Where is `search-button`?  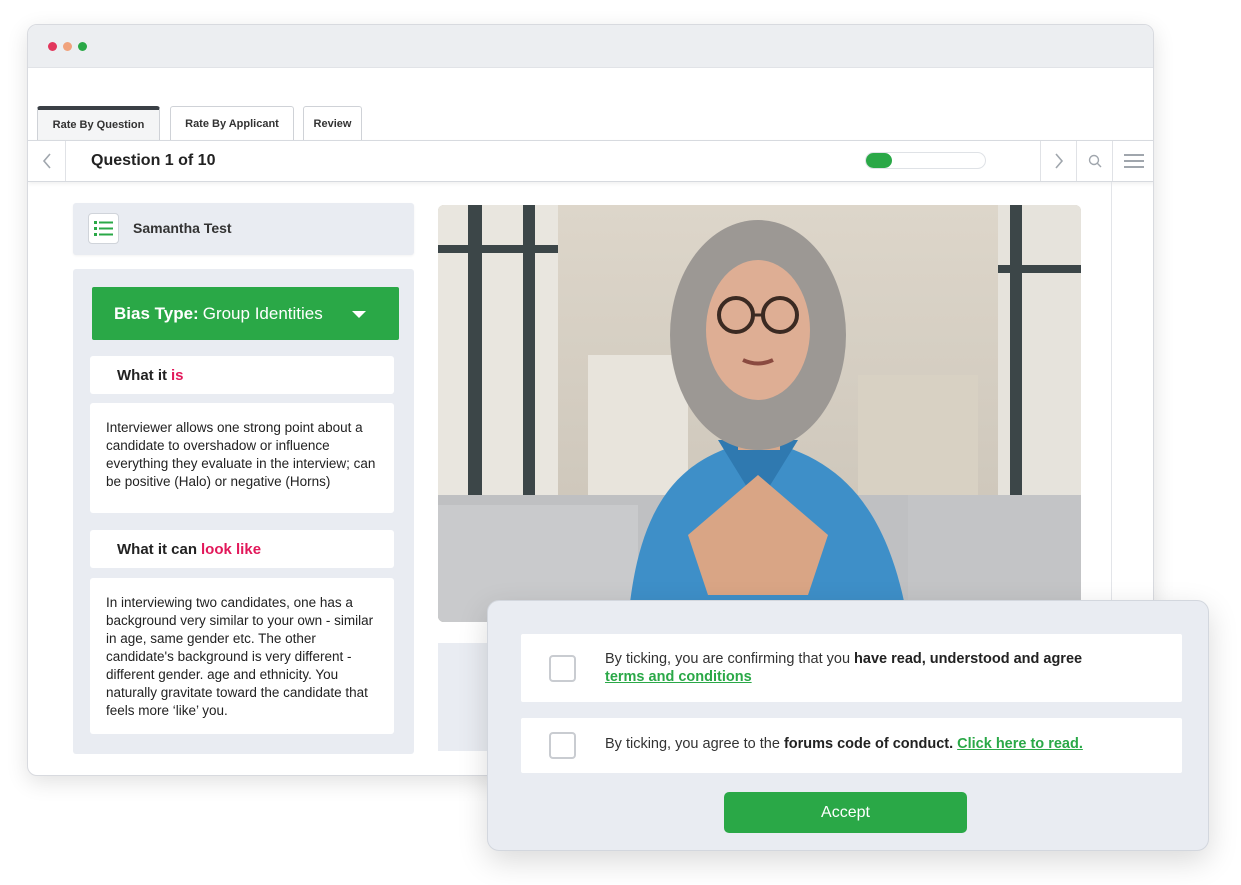
search-button is located at coordinates (1094, 161).